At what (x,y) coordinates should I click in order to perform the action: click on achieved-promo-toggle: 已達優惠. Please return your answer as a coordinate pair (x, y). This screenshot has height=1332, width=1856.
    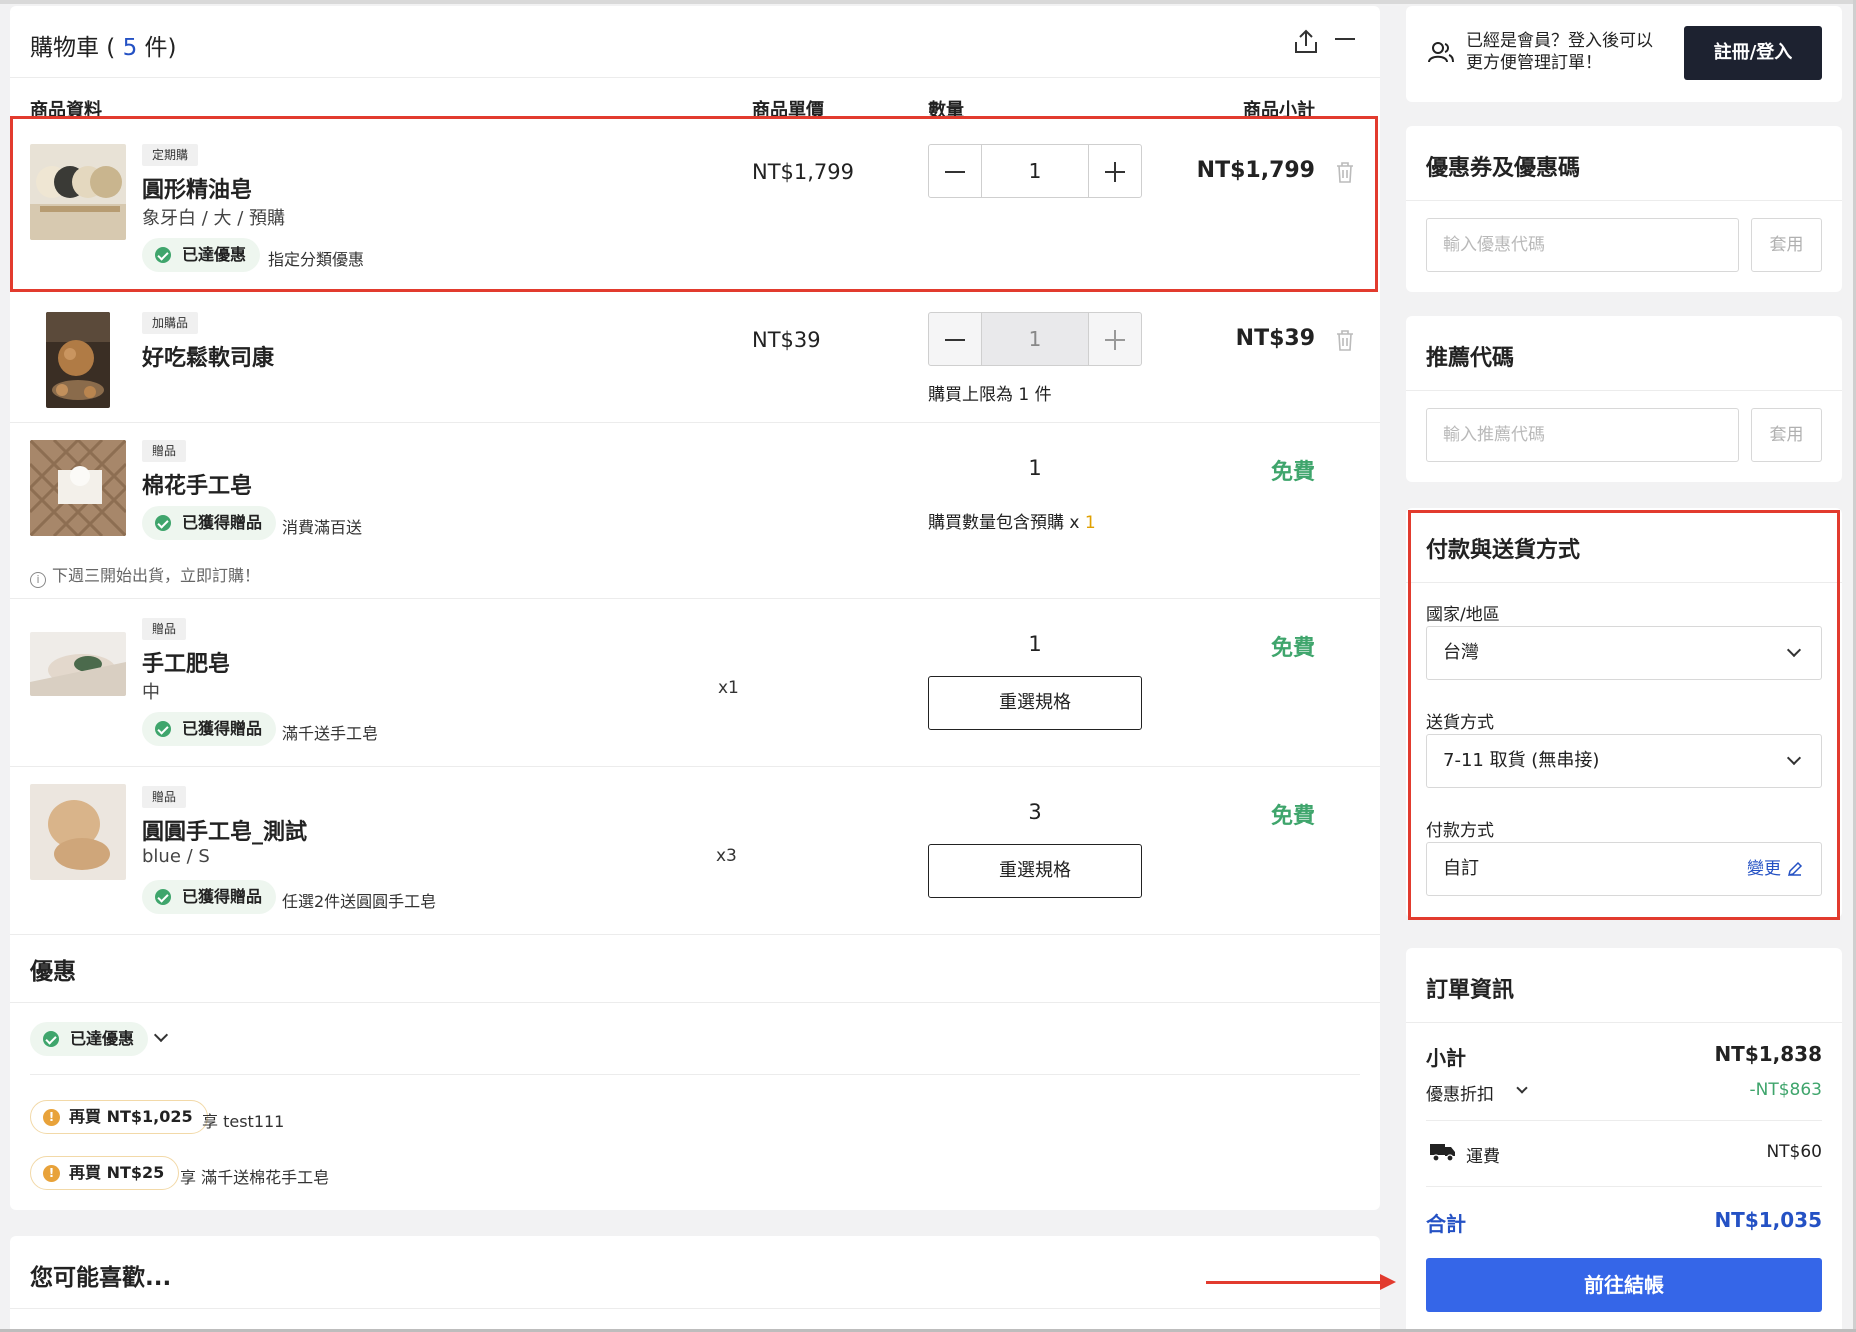
    Looking at the image, I should click on (89, 1039).